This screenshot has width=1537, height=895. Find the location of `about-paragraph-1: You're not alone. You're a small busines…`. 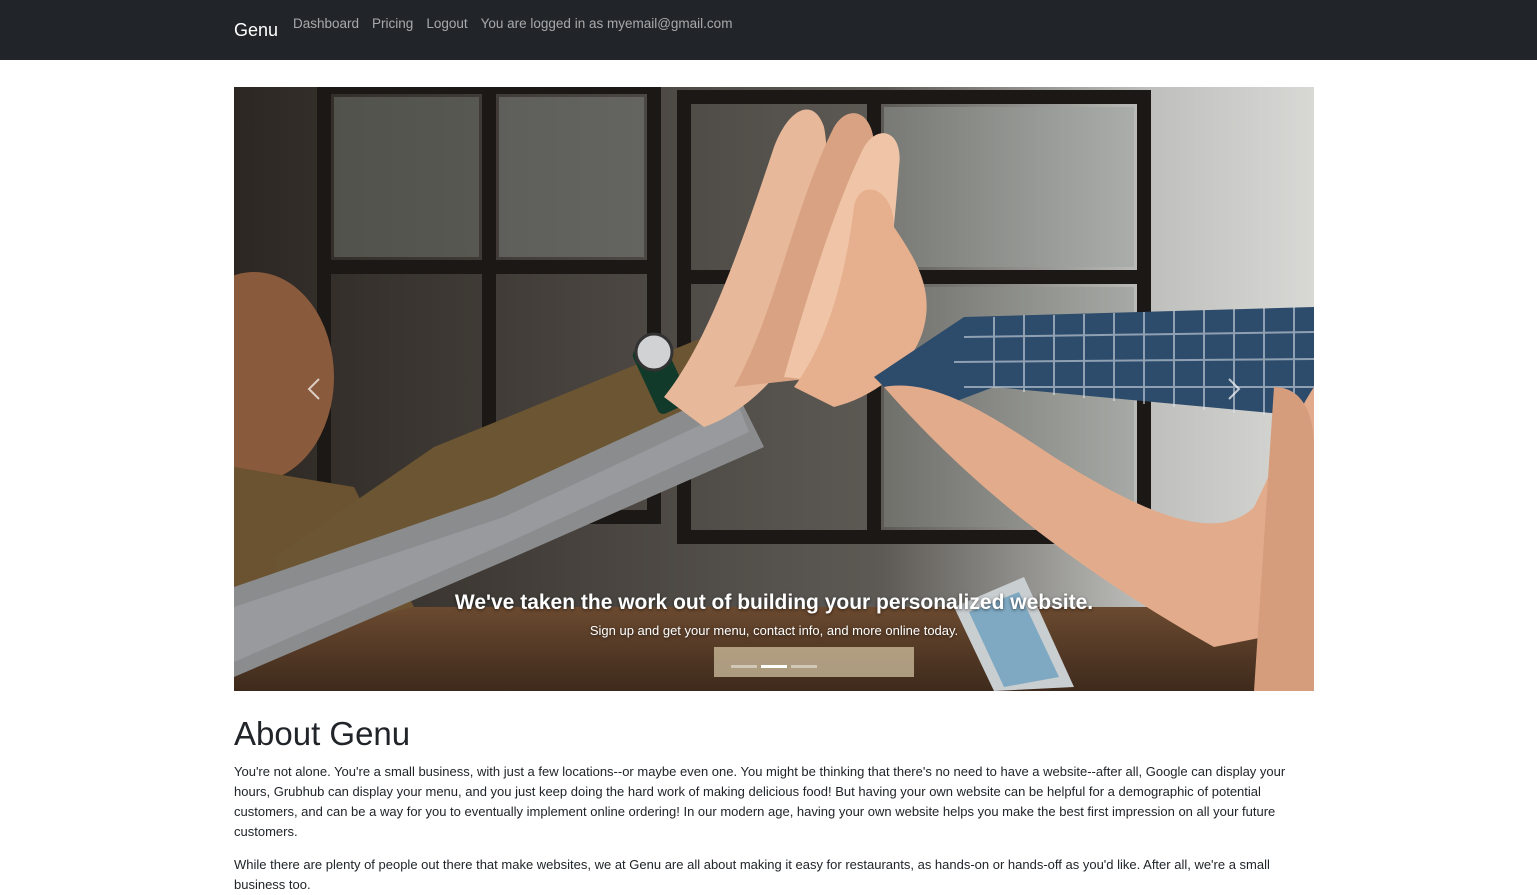

about-paragraph-1: You're not alone. You're a small busines… is located at coordinates (760, 801).